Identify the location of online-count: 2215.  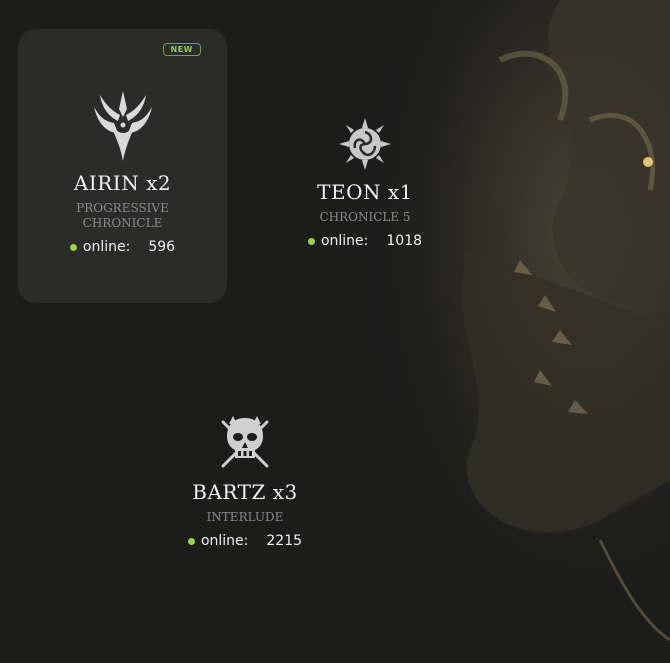
(284, 541).